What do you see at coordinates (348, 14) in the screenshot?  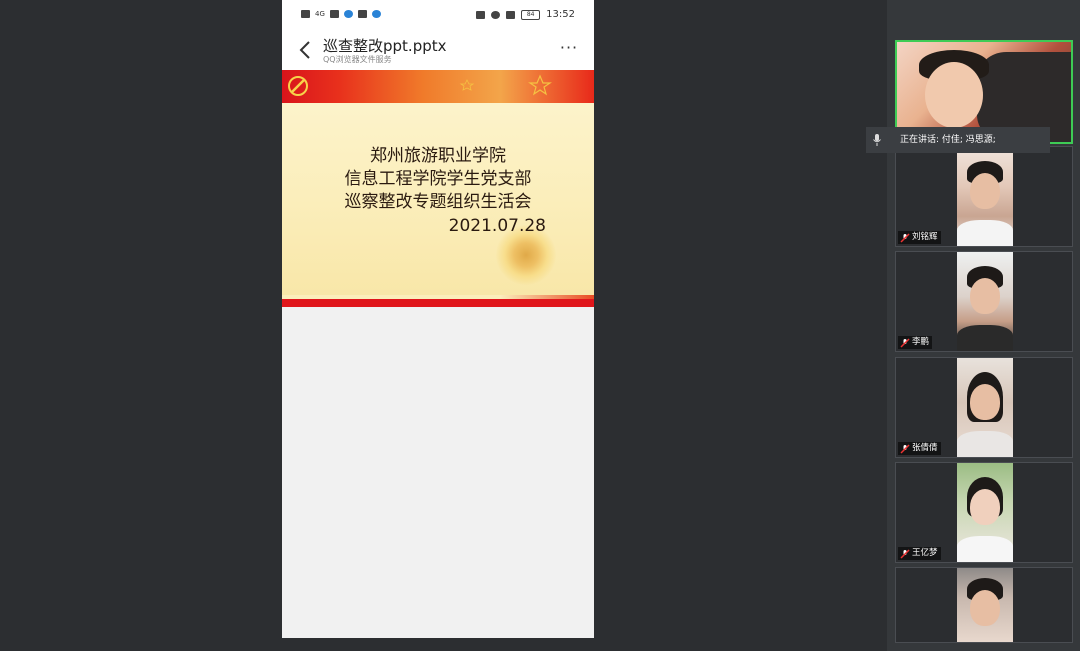 I see `app-icon` at bounding box center [348, 14].